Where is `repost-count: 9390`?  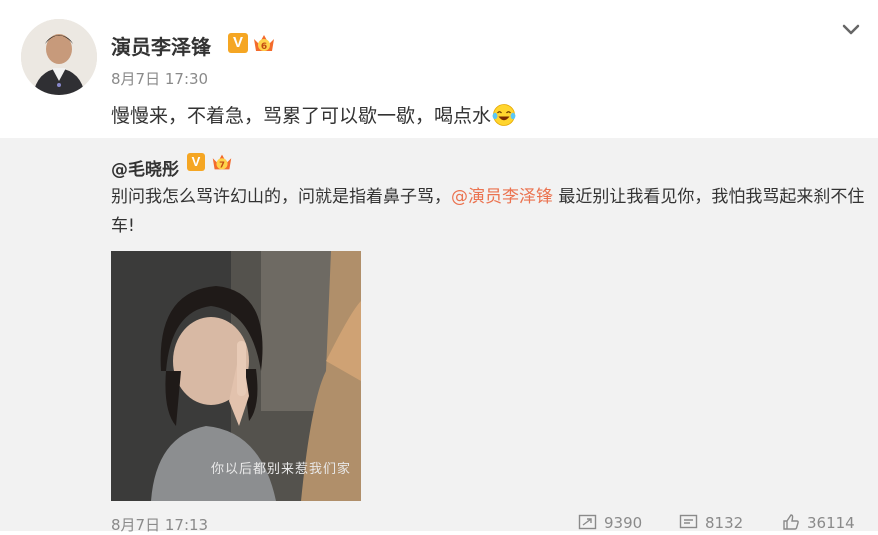
repost-count: 9390 is located at coordinates (623, 523).